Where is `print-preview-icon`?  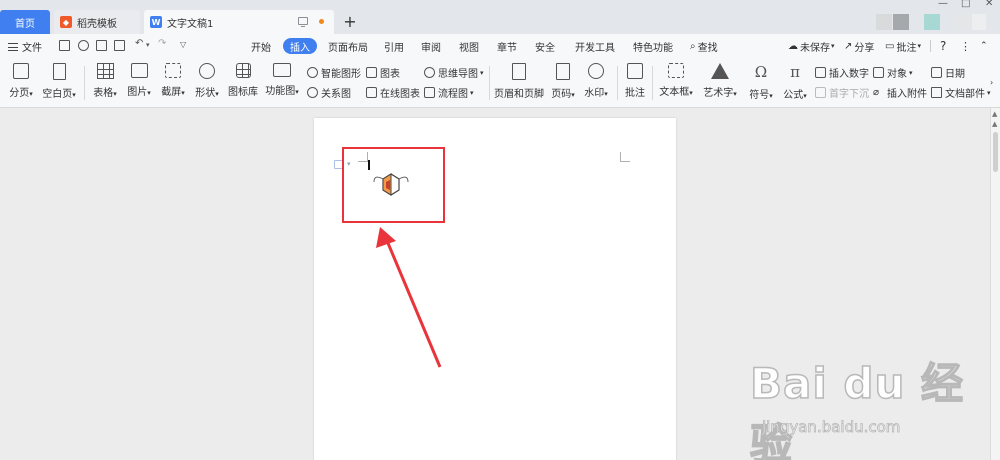
print-preview-icon is located at coordinates (119, 45).